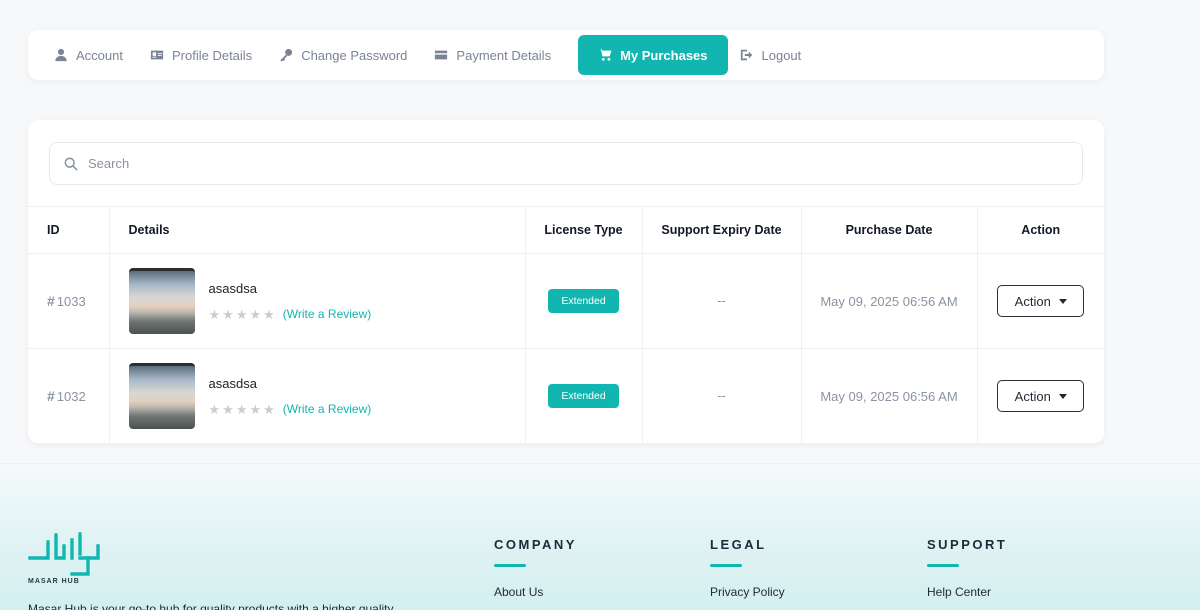 Image resolution: width=1200 pixels, height=610 pixels. Describe the element at coordinates (1040, 230) in the screenshot. I see `column-header-action: Action` at that location.